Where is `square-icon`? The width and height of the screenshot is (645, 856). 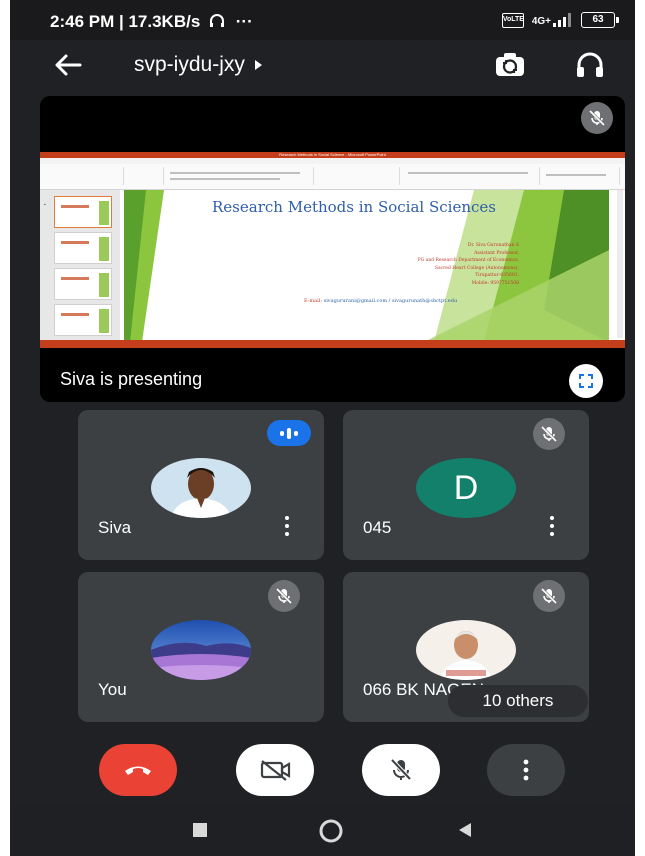
square-icon is located at coordinates (200, 830).